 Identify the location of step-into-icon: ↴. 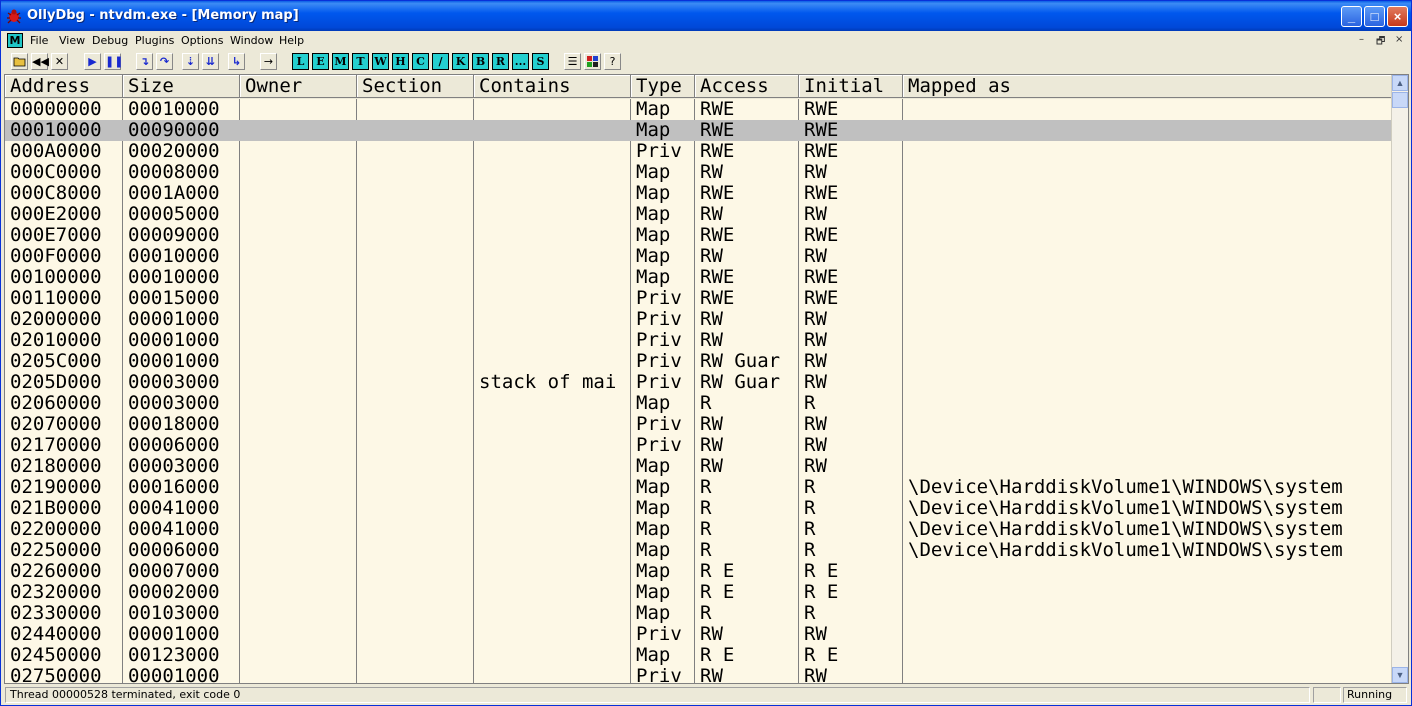
(144, 61).